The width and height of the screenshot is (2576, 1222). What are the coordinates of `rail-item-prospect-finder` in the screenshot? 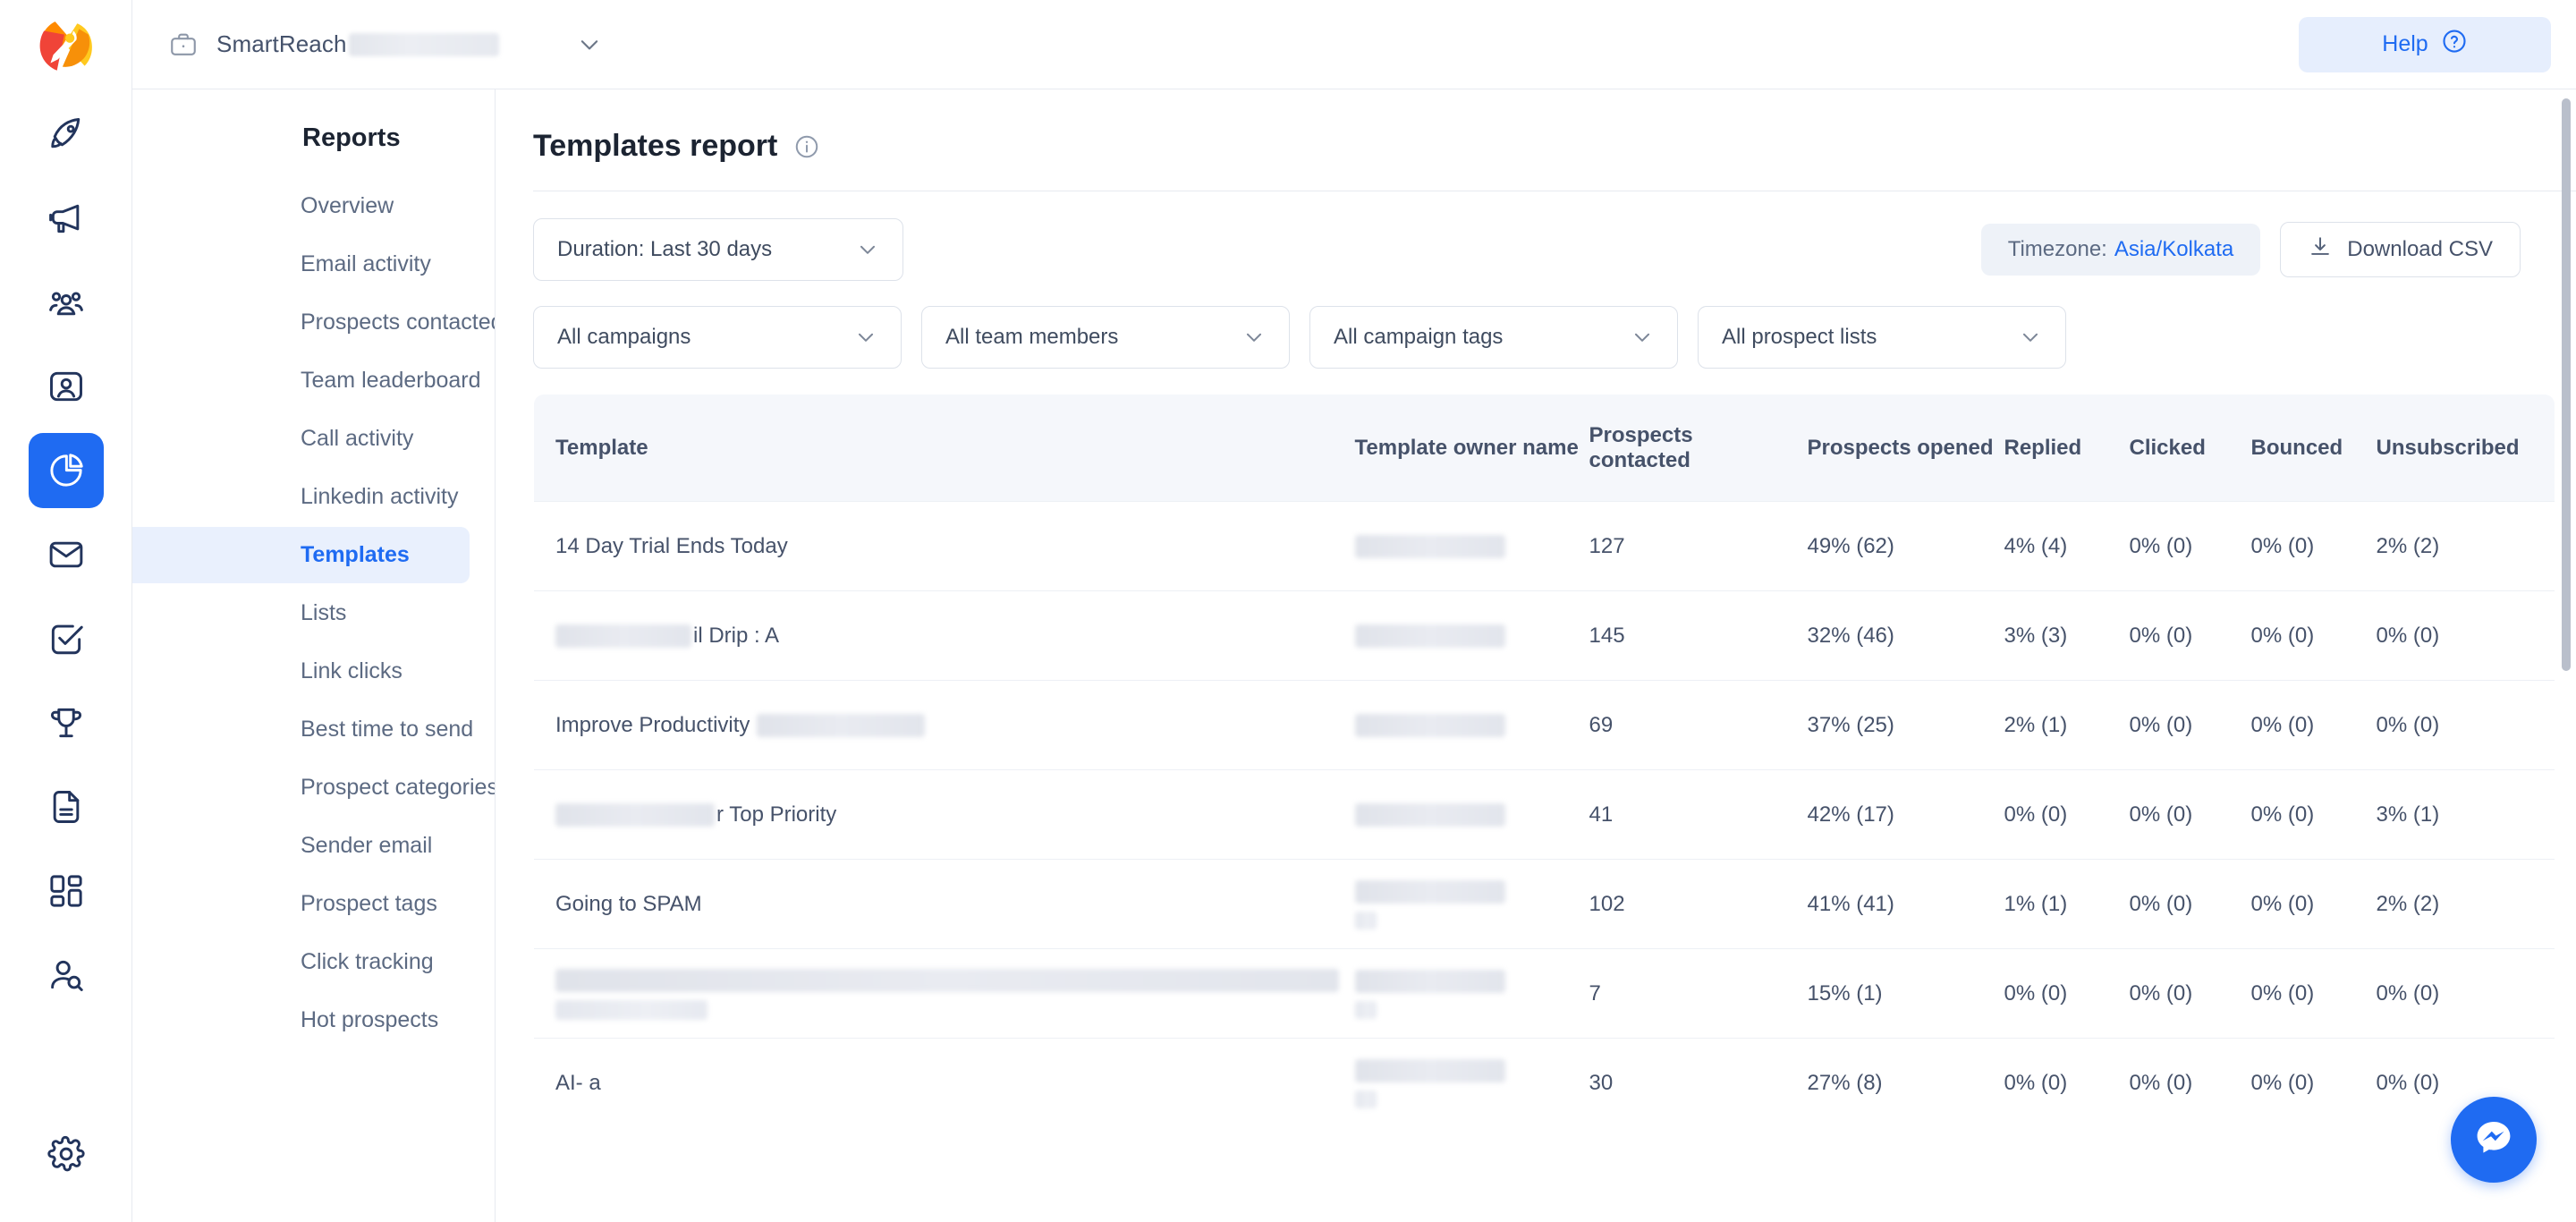 It's located at (66, 975).